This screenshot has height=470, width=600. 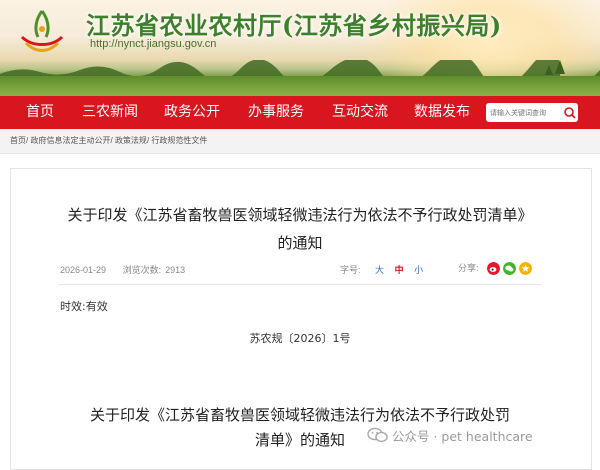 What do you see at coordinates (526, 112) in the screenshot?
I see `search-input` at bounding box center [526, 112].